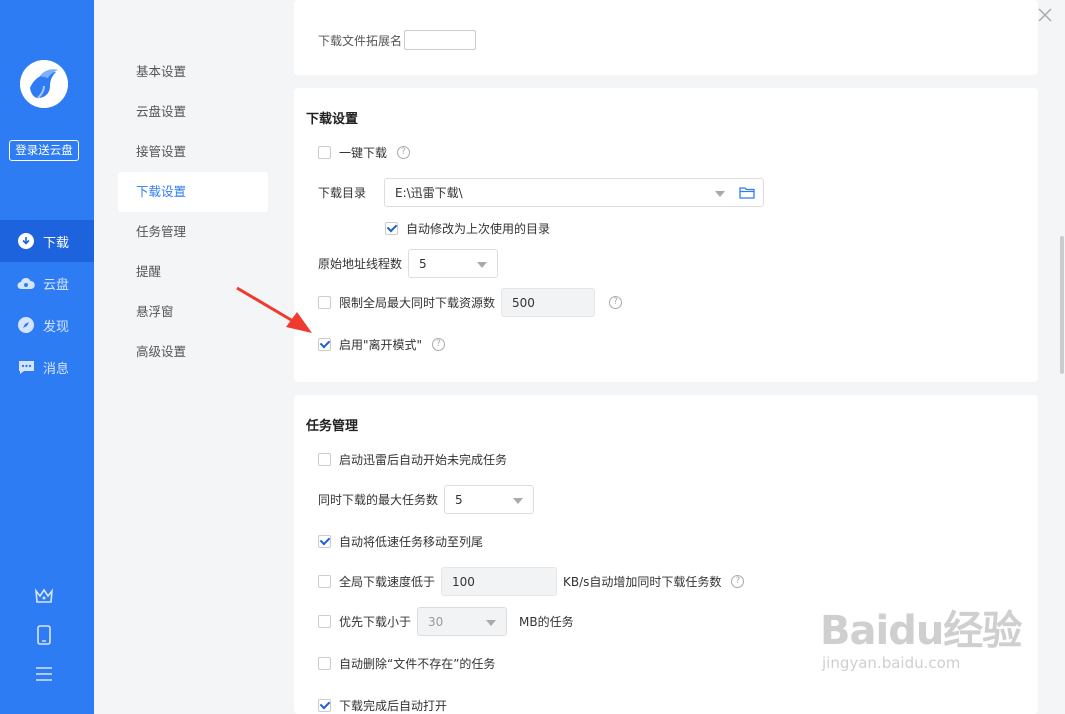 The image size is (1065, 714). Describe the element at coordinates (453, 263) in the screenshot. I see `threads-select: 5` at that location.